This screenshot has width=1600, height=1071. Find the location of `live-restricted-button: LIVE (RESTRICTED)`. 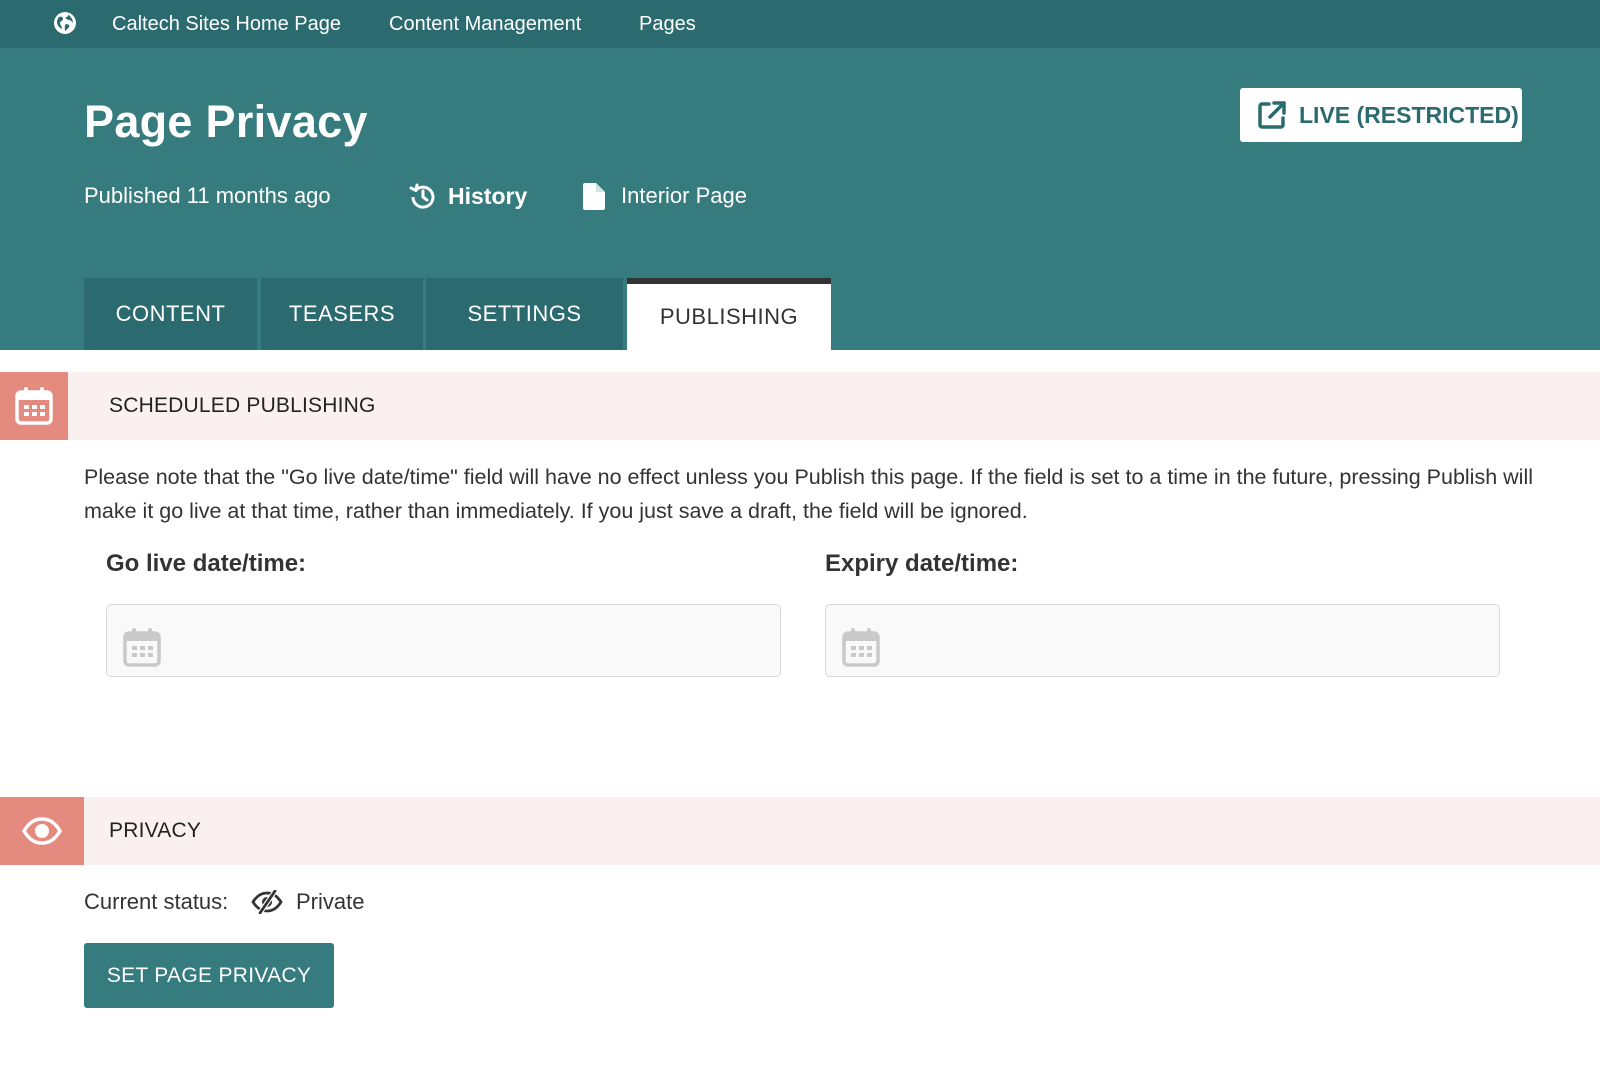

live-restricted-button: LIVE (RESTRICTED) is located at coordinates (1381, 115).